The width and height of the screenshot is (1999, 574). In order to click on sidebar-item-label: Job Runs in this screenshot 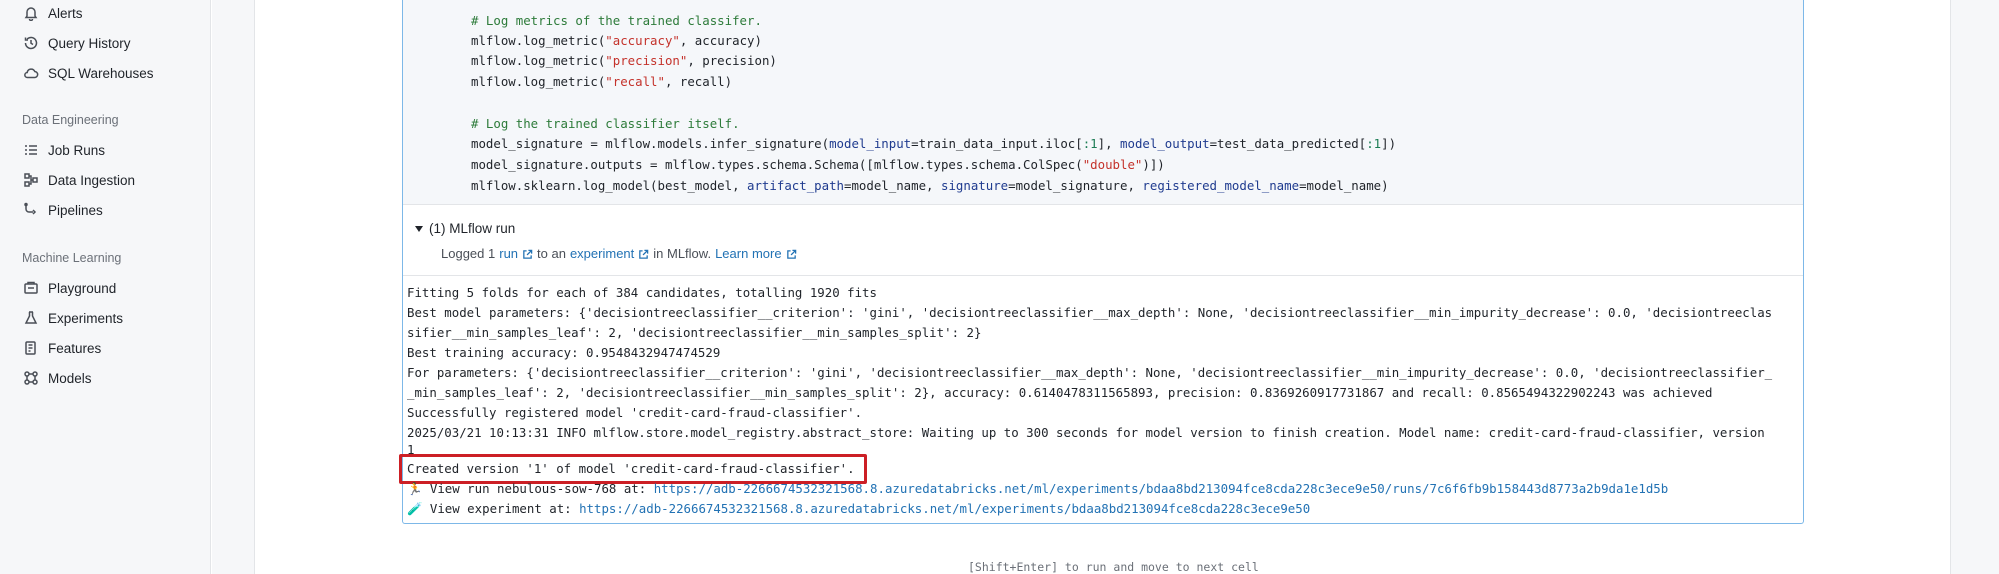, I will do `click(77, 150)`.